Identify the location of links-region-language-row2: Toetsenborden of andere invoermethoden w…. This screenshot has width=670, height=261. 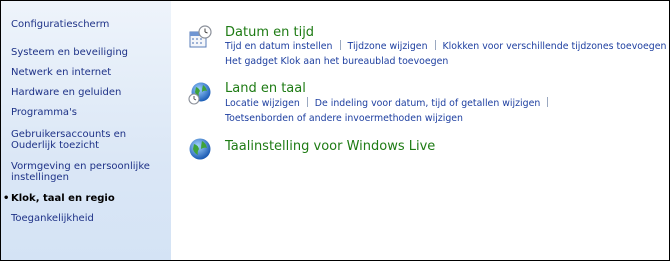
(344, 118).